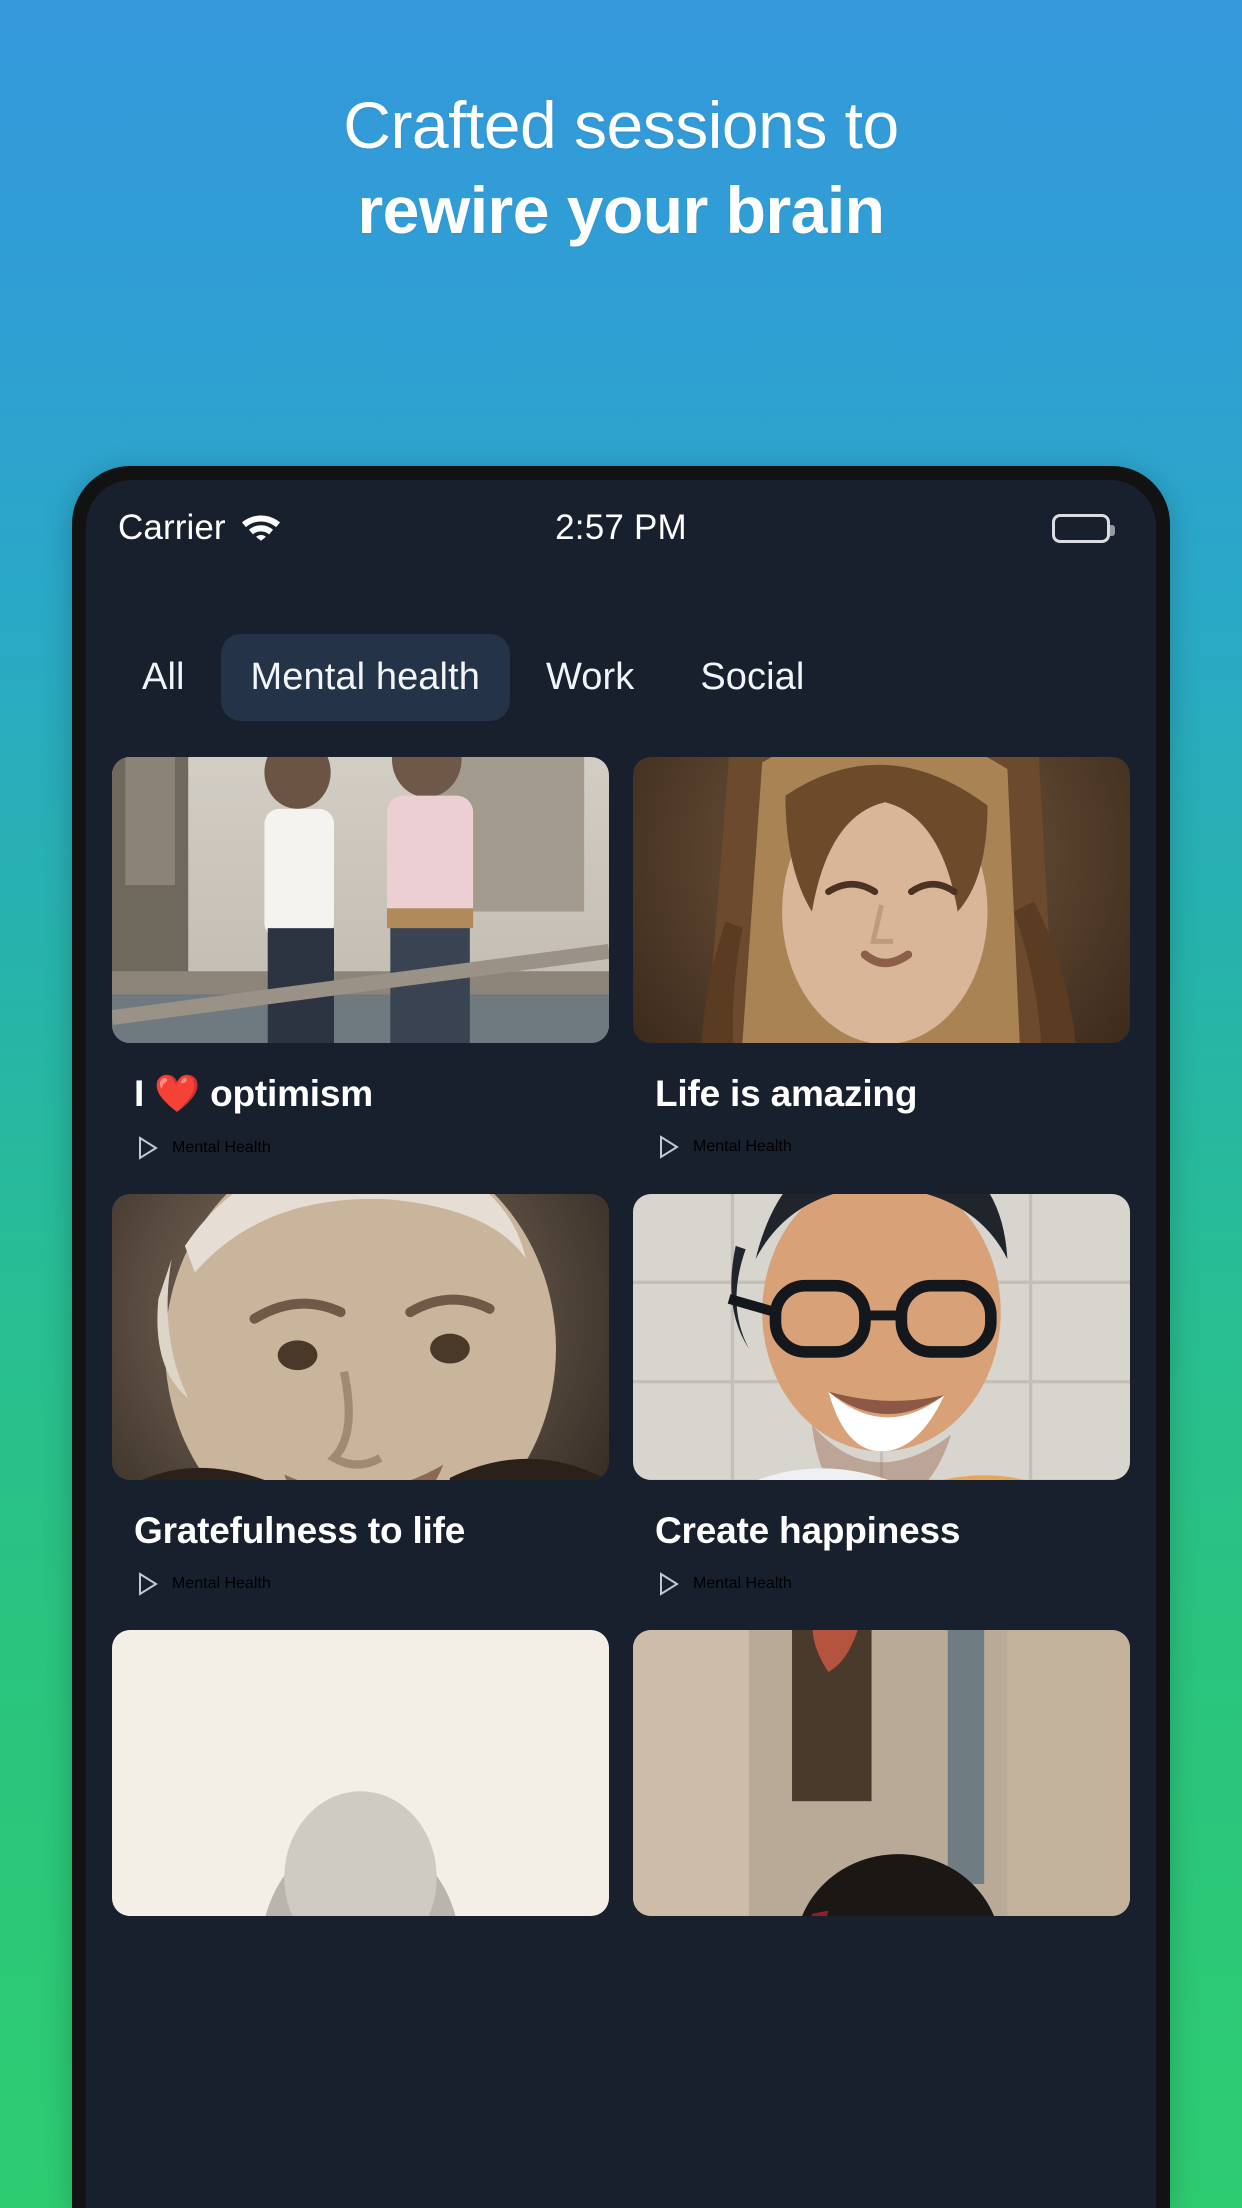  Describe the element at coordinates (808, 1530) in the screenshot. I see `session-card-title: Create happiness` at that location.